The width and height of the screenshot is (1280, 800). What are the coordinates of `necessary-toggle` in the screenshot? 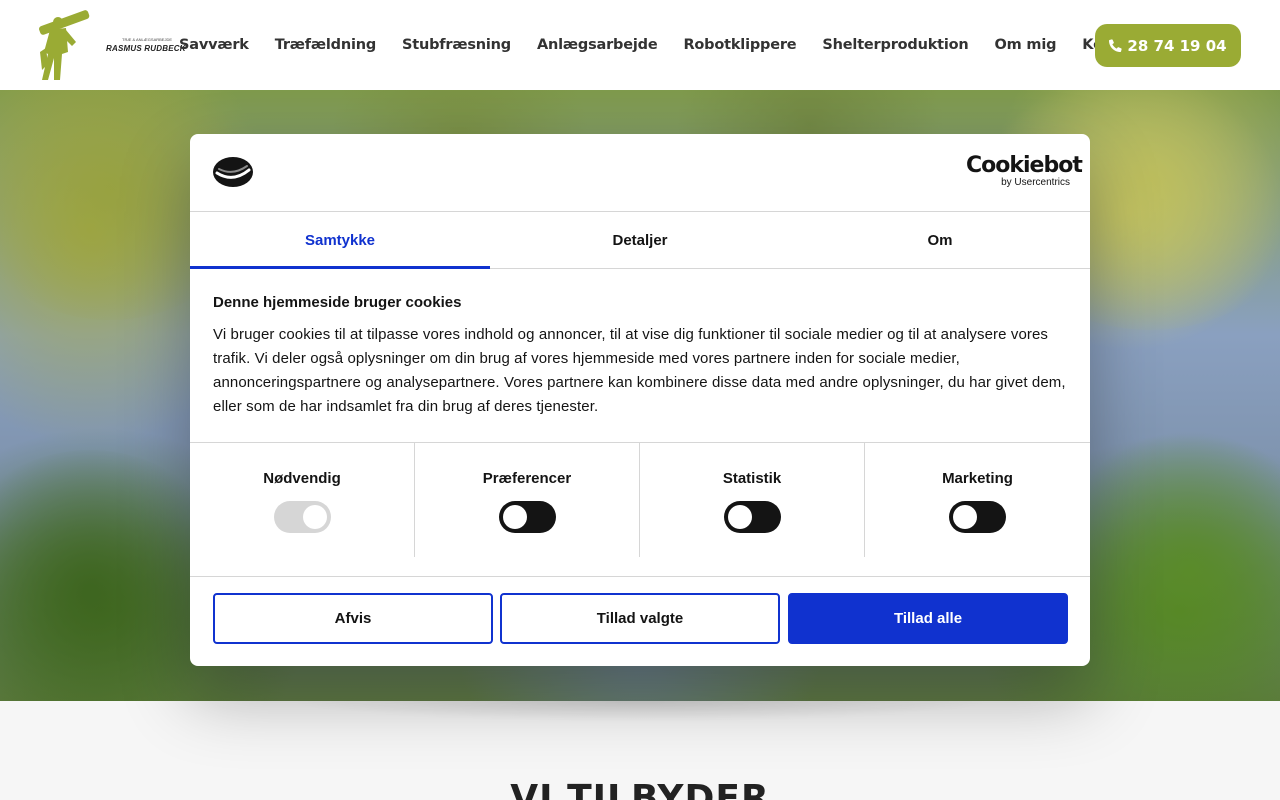 It's located at (302, 517).